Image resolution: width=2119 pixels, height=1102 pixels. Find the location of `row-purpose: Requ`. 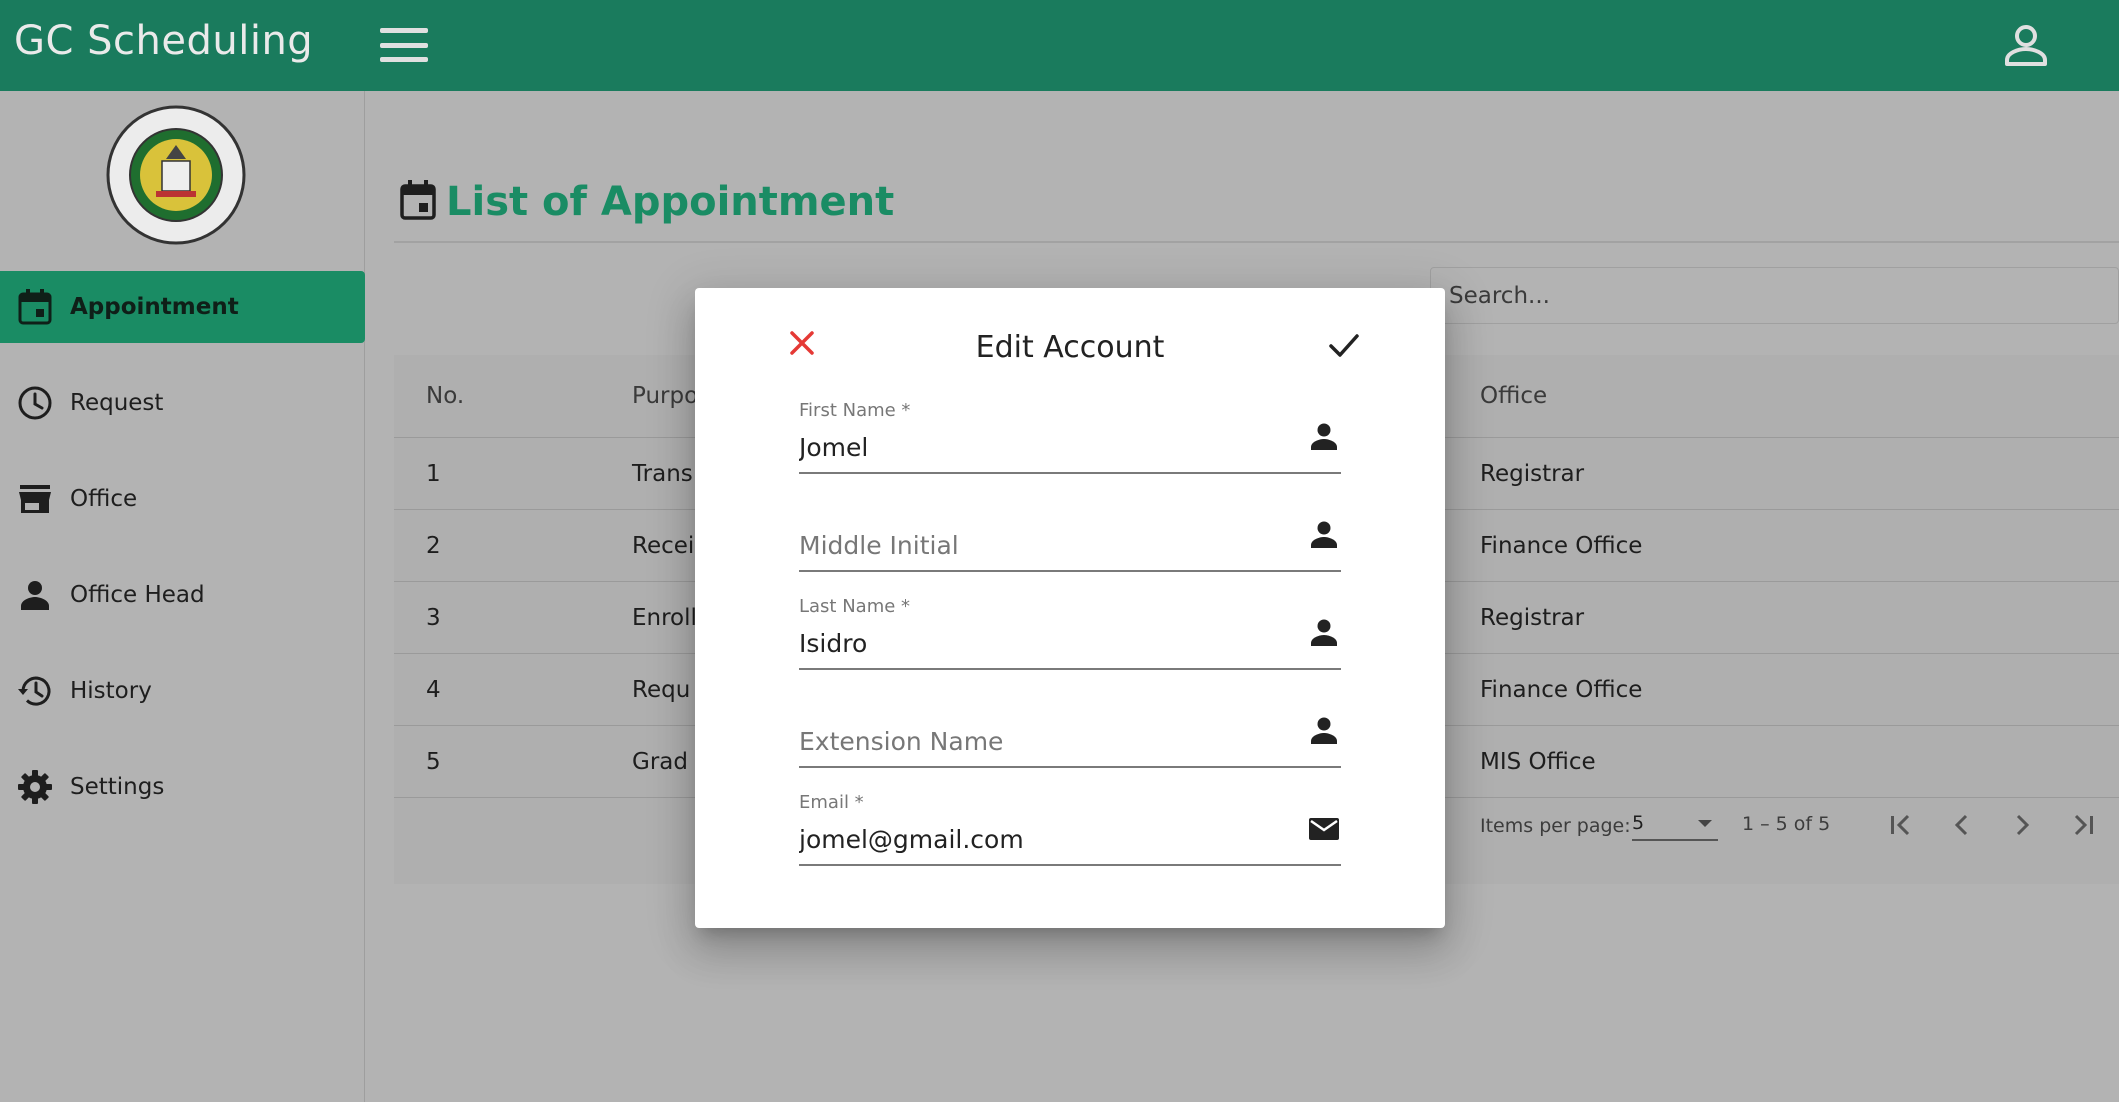

row-purpose: Requ is located at coordinates (661, 689).